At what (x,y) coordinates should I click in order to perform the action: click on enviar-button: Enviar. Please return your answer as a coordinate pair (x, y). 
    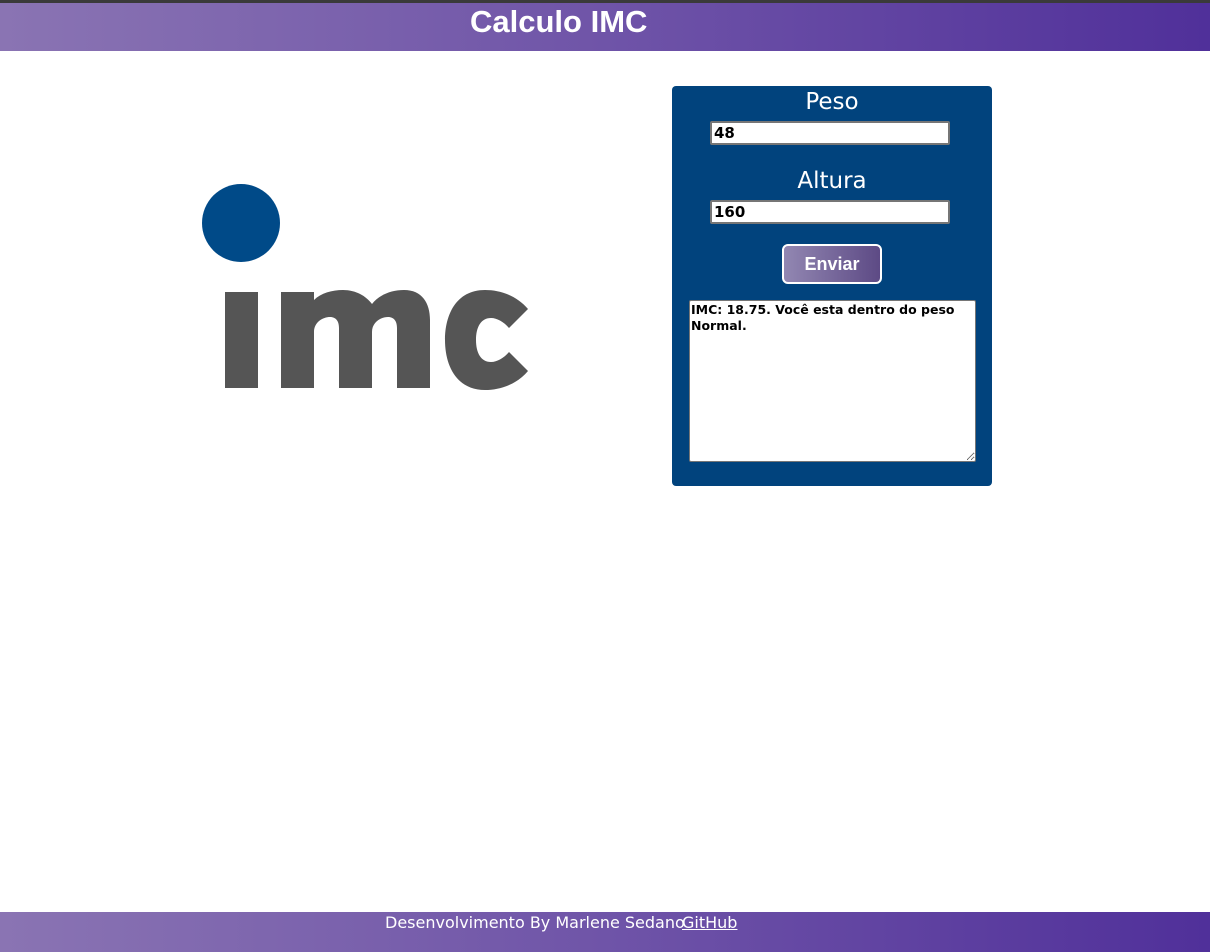
    Looking at the image, I should click on (832, 264).